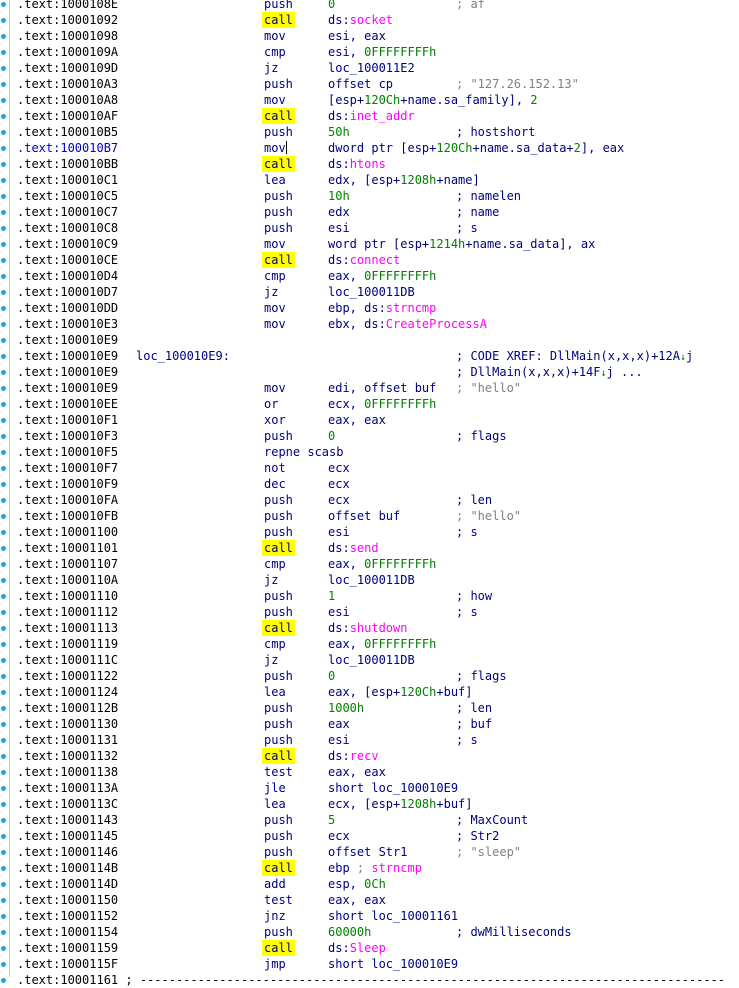 Image resolution: width=739 pixels, height=988 pixels. What do you see at coordinates (382, 644) in the screenshot?
I see `operand: eax, 0FFFFFFFFh` at bounding box center [382, 644].